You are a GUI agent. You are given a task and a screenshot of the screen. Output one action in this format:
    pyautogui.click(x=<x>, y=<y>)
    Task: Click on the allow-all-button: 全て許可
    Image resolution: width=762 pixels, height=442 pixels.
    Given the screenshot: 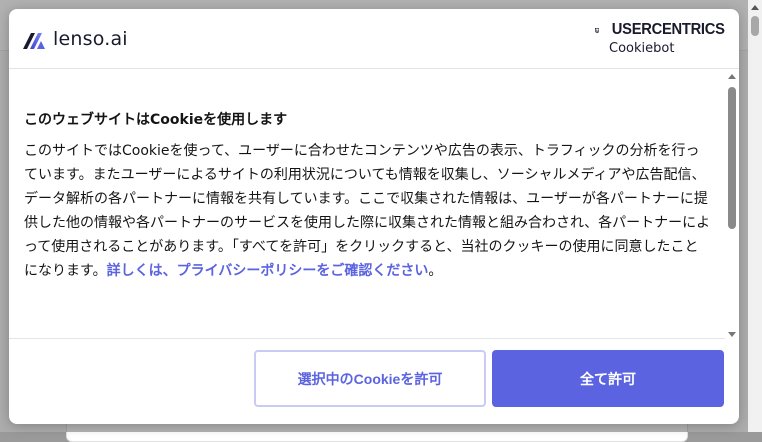 What is the action you would take?
    pyautogui.click(x=608, y=378)
    